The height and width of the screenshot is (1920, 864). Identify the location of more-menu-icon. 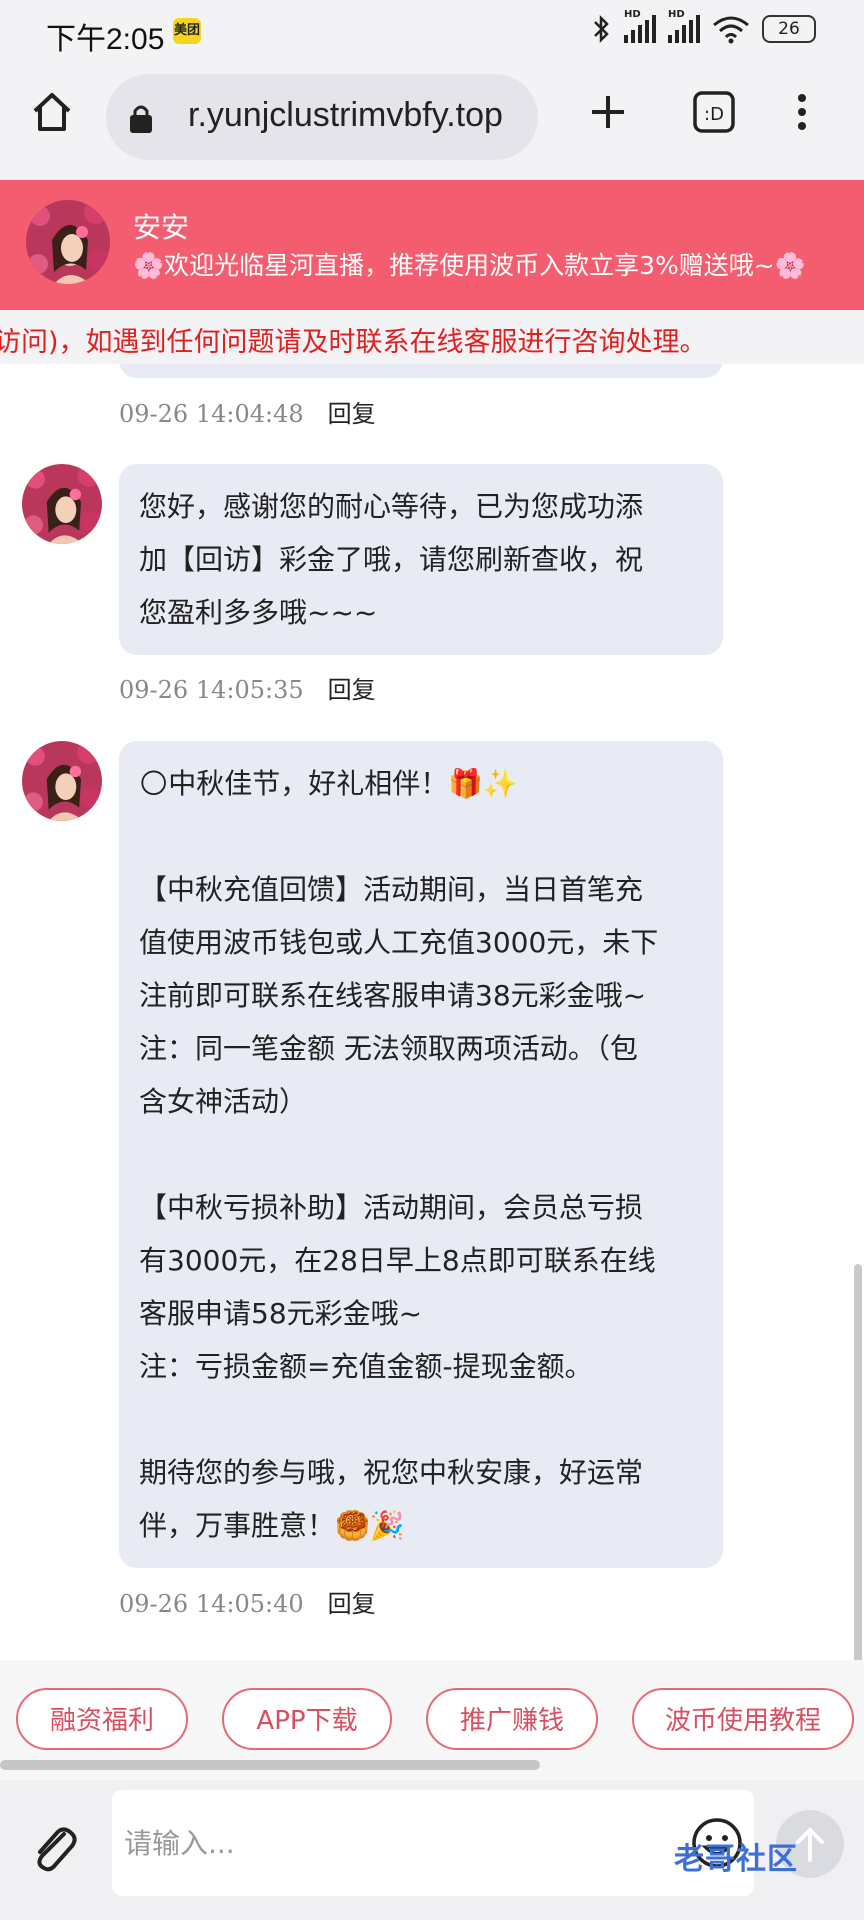
(802, 112).